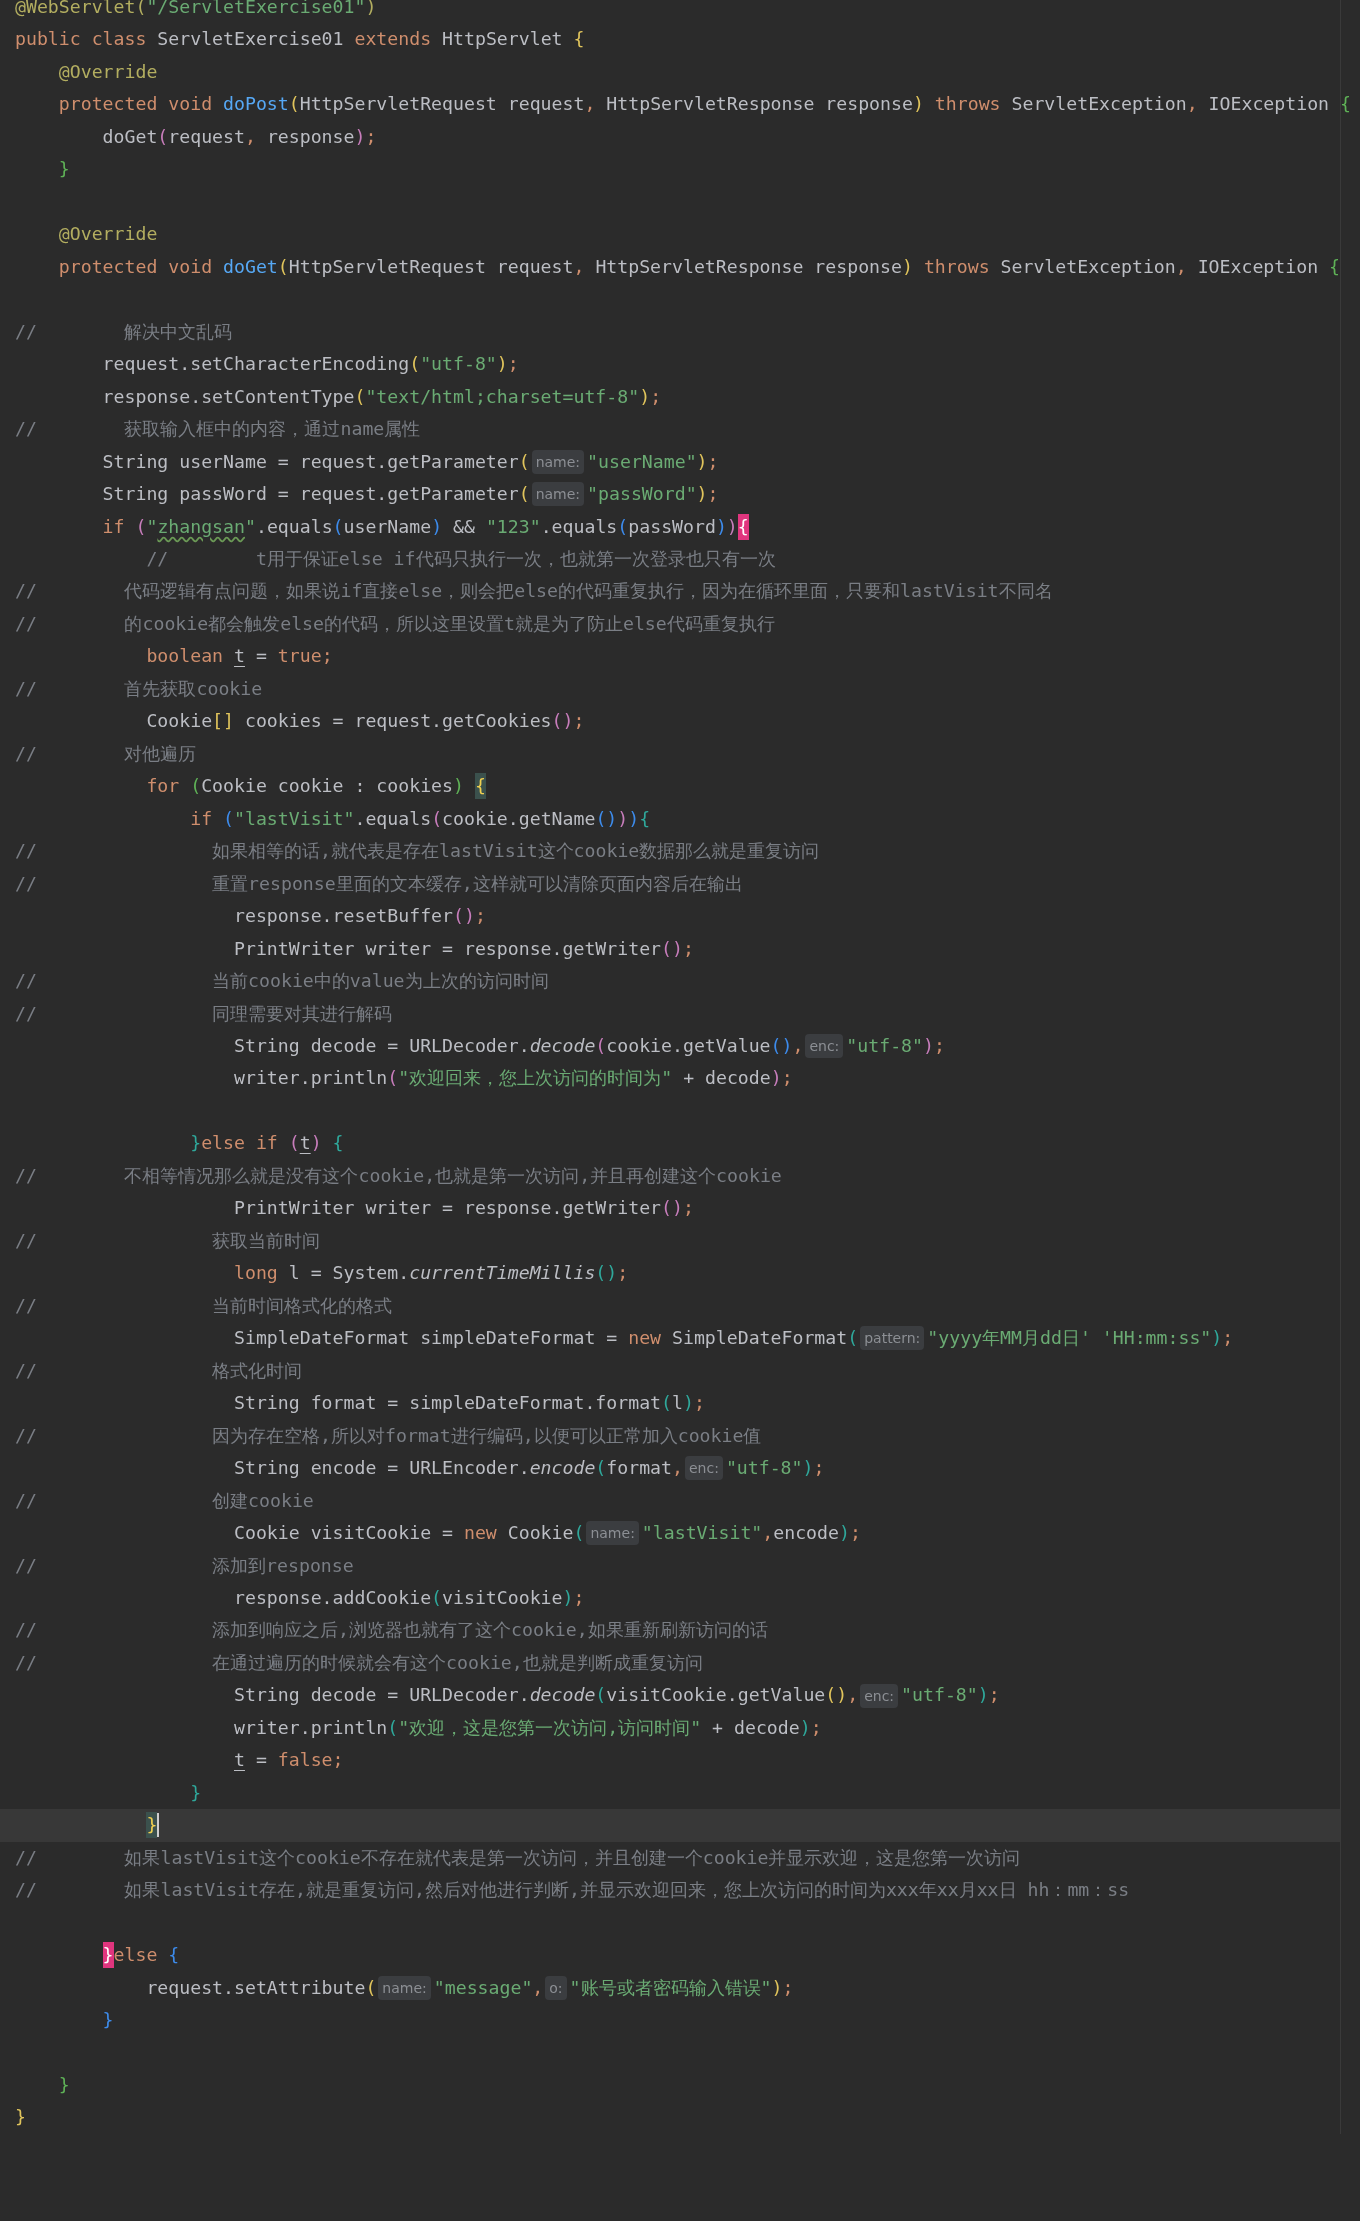 The height and width of the screenshot is (2221, 1360). What do you see at coordinates (824, 1046) in the screenshot?
I see `parameter-hint: enc:` at bounding box center [824, 1046].